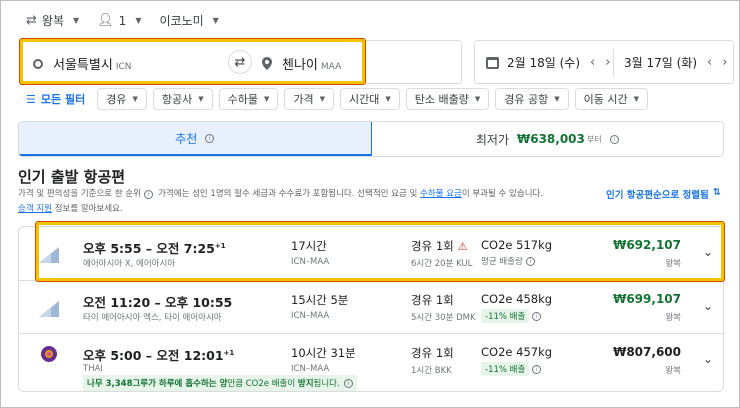 The image size is (740, 408). I want to click on cabin-label: 이코노미, so click(181, 21).